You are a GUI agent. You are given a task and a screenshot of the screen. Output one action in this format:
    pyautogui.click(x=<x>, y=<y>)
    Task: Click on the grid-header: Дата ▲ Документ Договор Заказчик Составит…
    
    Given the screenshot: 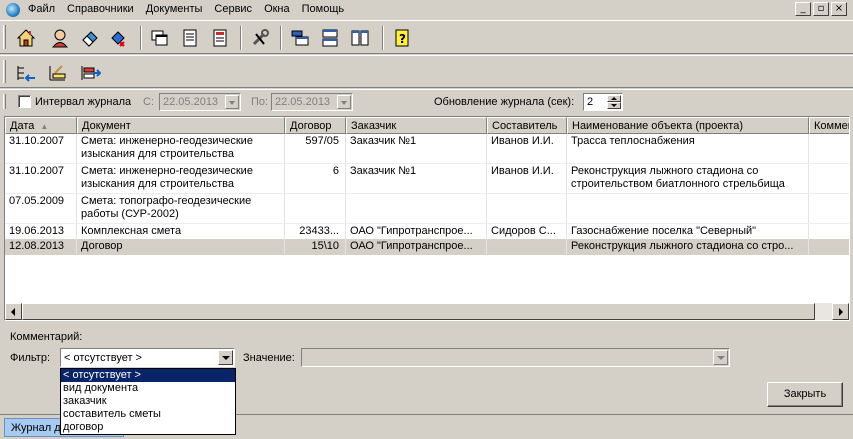 What is the action you would take?
    pyautogui.click(x=427, y=125)
    